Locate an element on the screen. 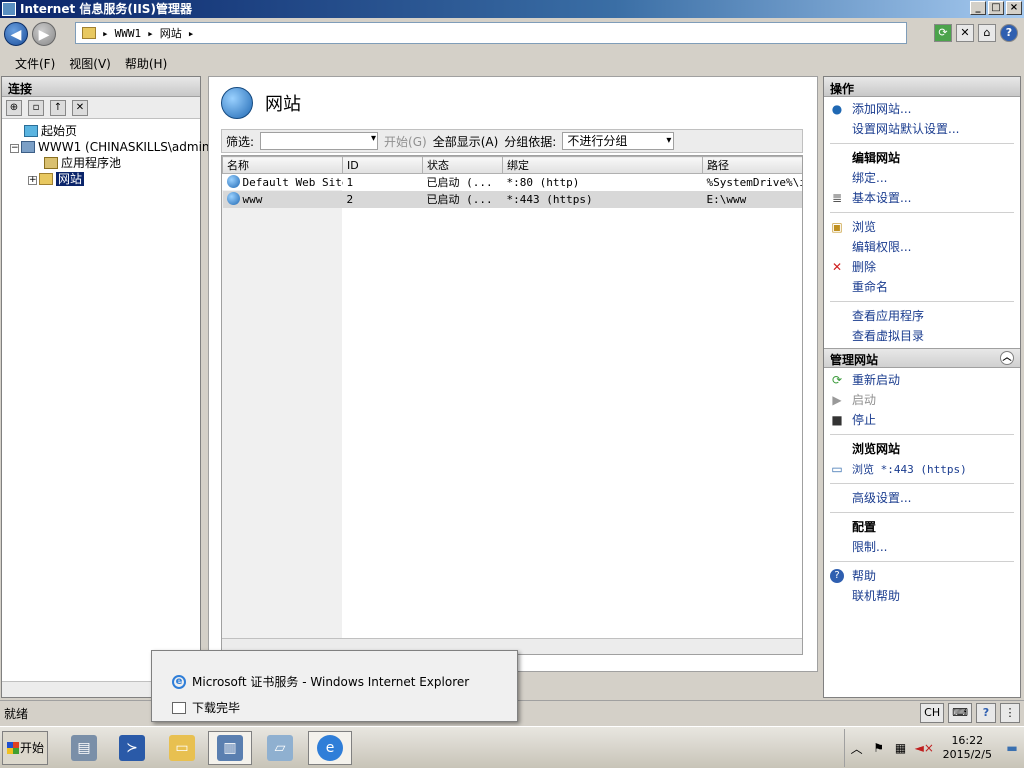 Image resolution: width=1024 pixels, height=768 pixels. folder-icon: ▭ is located at coordinates (182, 748).